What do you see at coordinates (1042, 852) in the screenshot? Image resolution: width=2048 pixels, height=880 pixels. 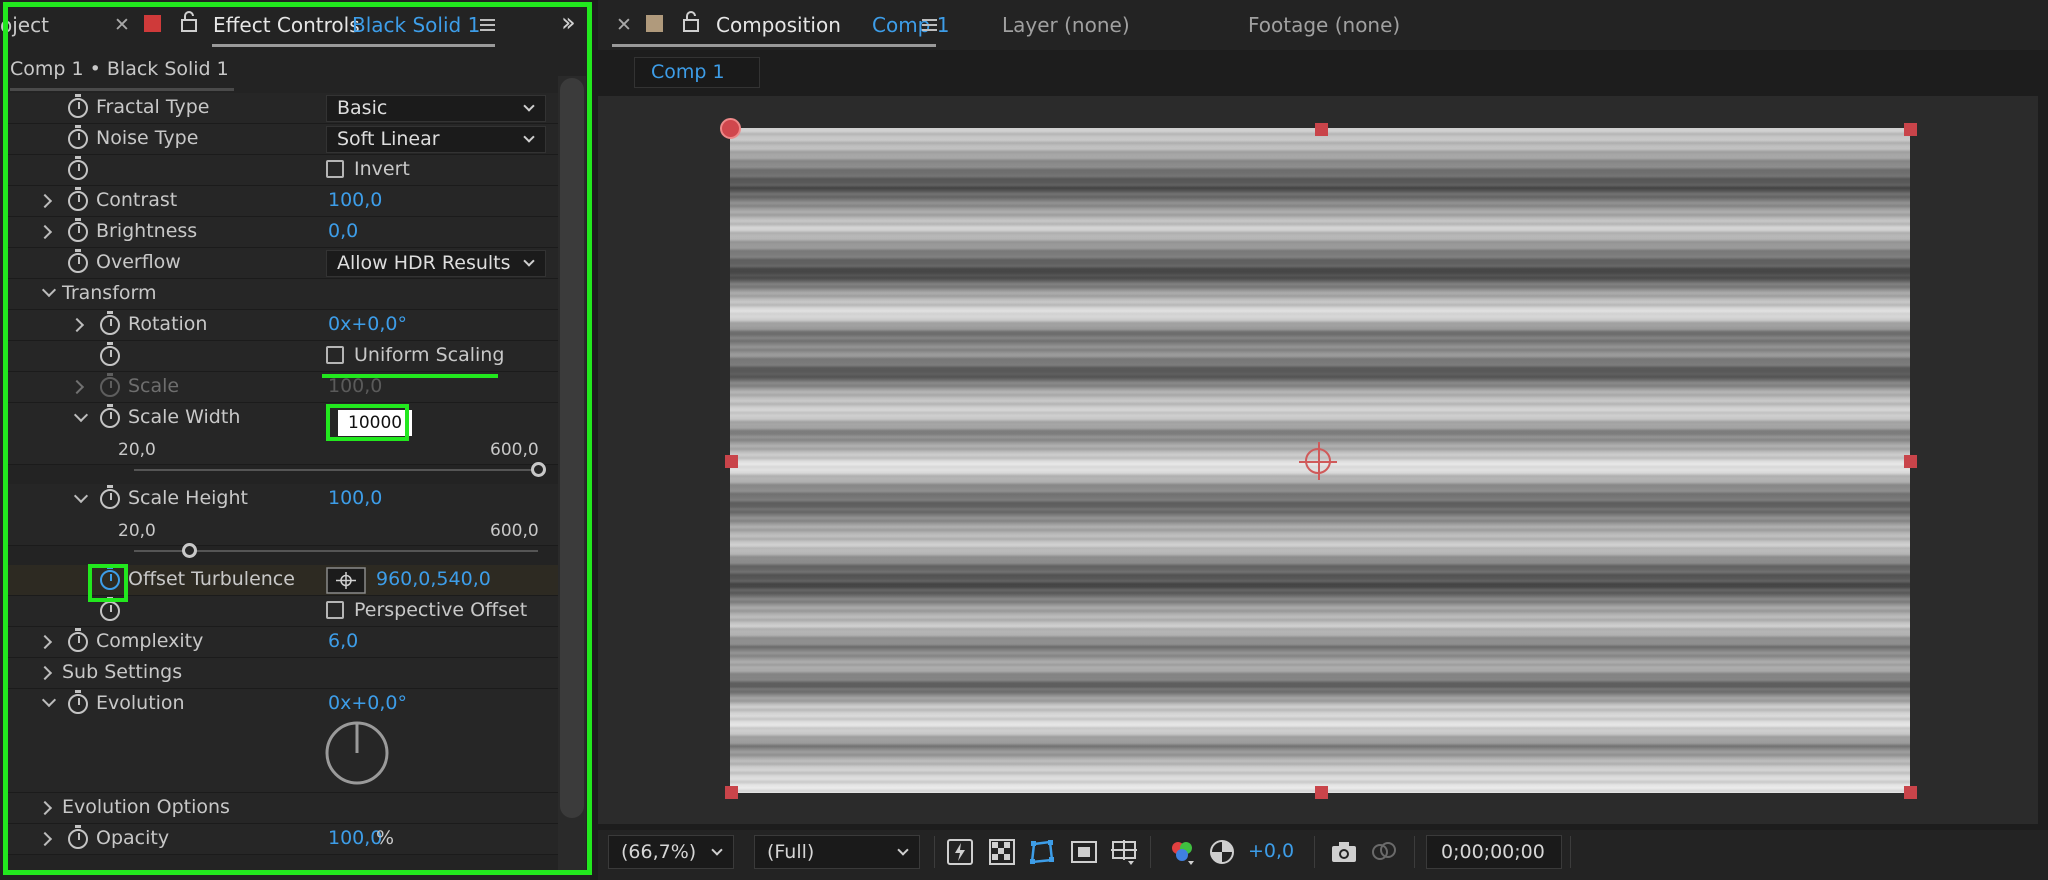 I see `mask-path-icon` at bounding box center [1042, 852].